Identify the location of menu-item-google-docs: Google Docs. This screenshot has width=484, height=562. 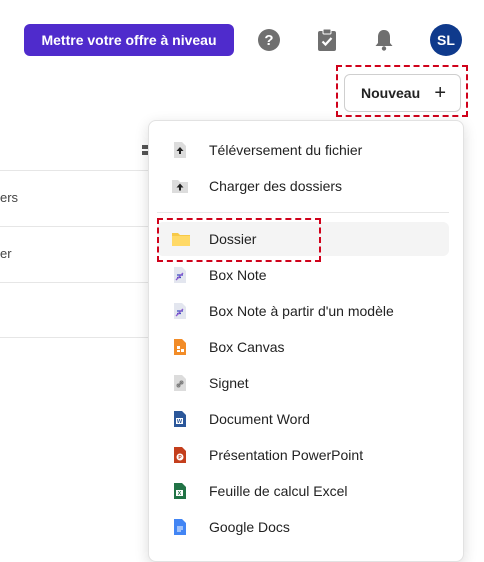
(303, 527).